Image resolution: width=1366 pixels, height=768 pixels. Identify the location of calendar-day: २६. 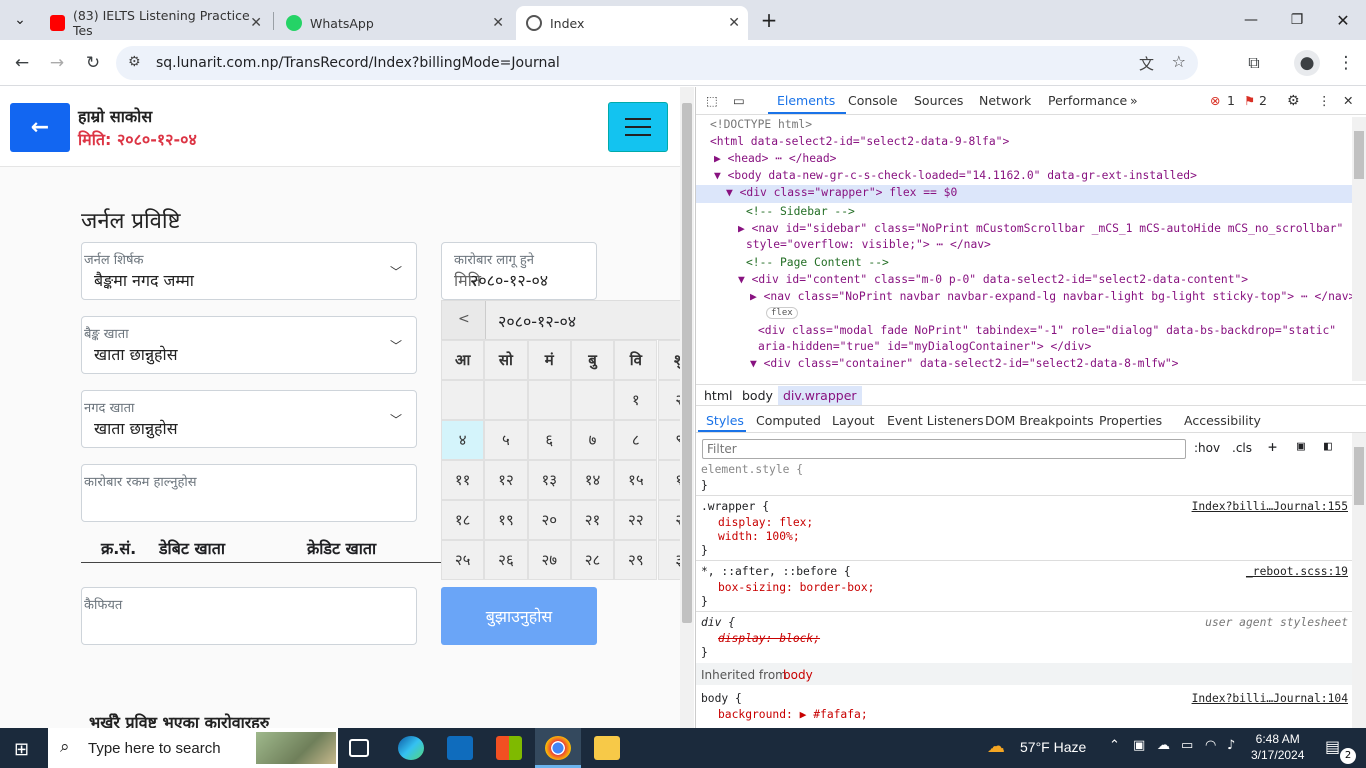
(506, 560).